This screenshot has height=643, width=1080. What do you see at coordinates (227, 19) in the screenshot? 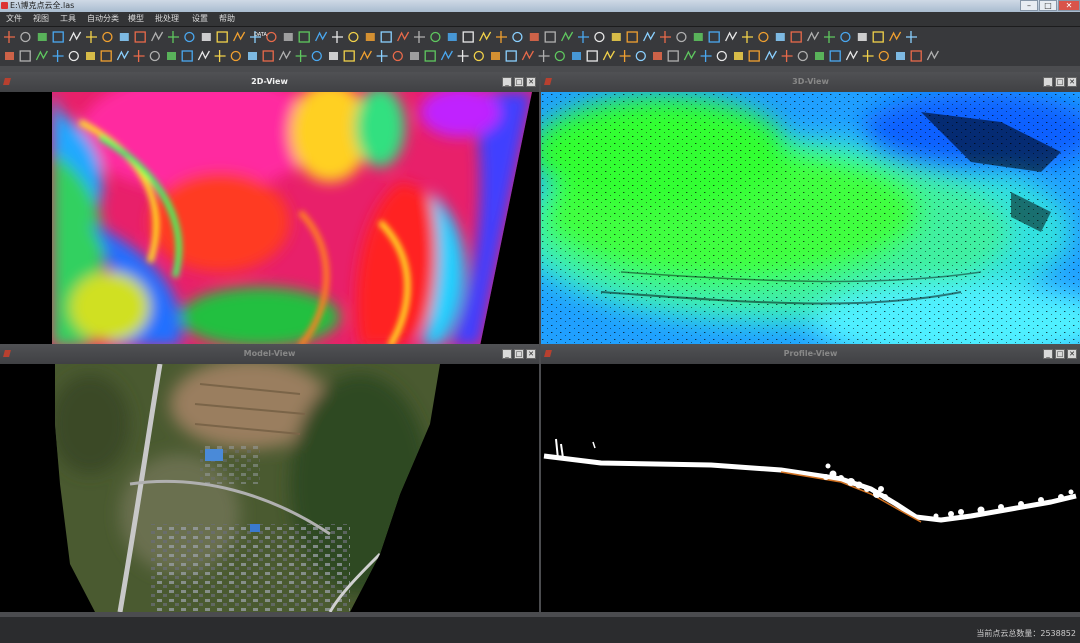
I see `menu-help: 帮助` at bounding box center [227, 19].